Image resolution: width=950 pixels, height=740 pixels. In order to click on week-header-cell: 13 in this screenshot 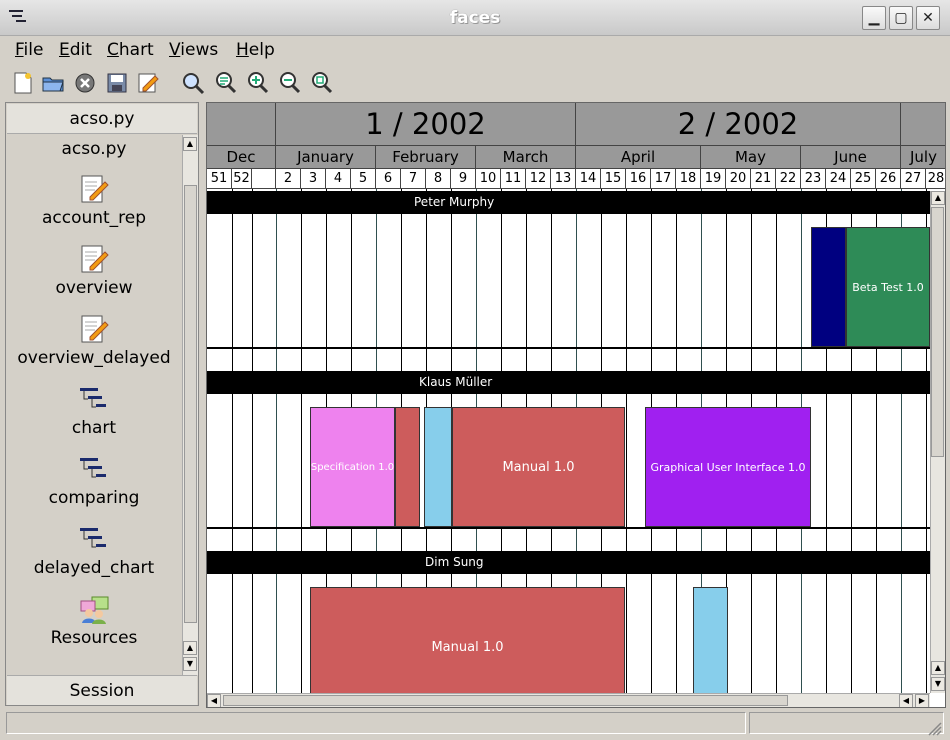, I will do `click(563, 179)`.